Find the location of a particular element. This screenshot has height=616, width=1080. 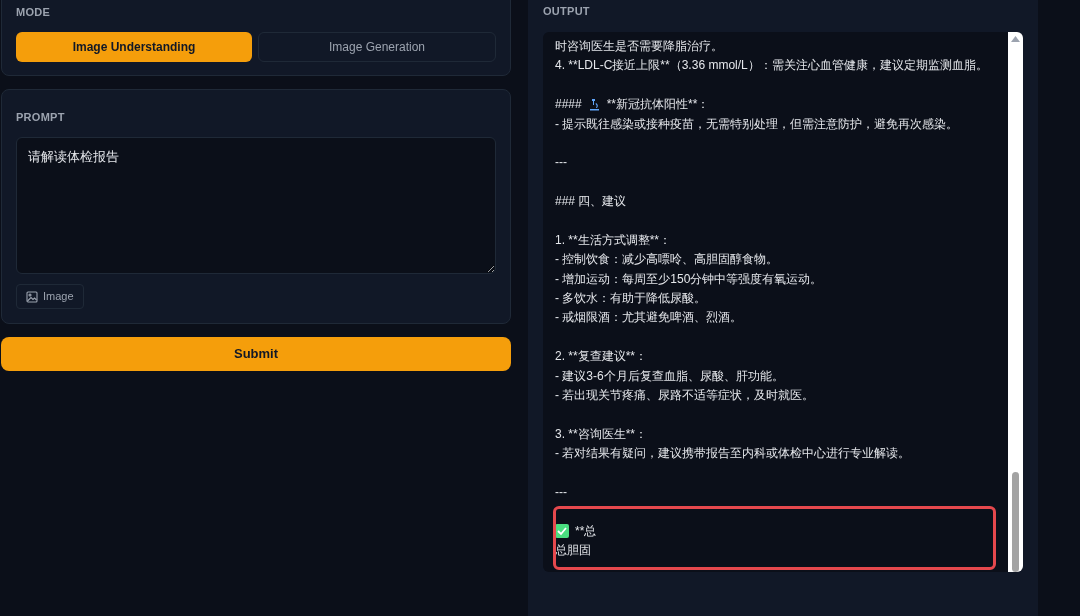

output-text: 总胆固 is located at coordinates (573, 551).